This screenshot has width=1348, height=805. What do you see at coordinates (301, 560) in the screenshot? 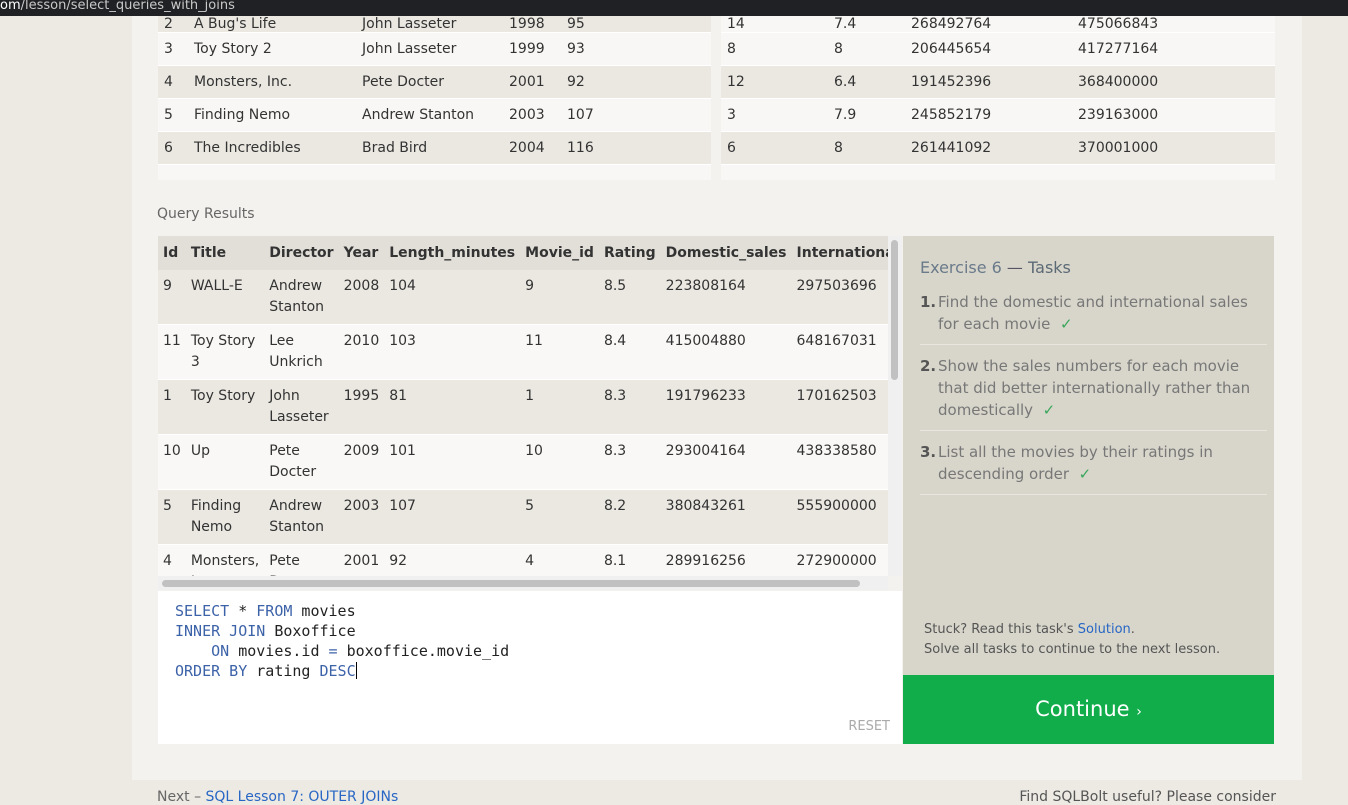
I see `cell: Pete Docter` at bounding box center [301, 560].